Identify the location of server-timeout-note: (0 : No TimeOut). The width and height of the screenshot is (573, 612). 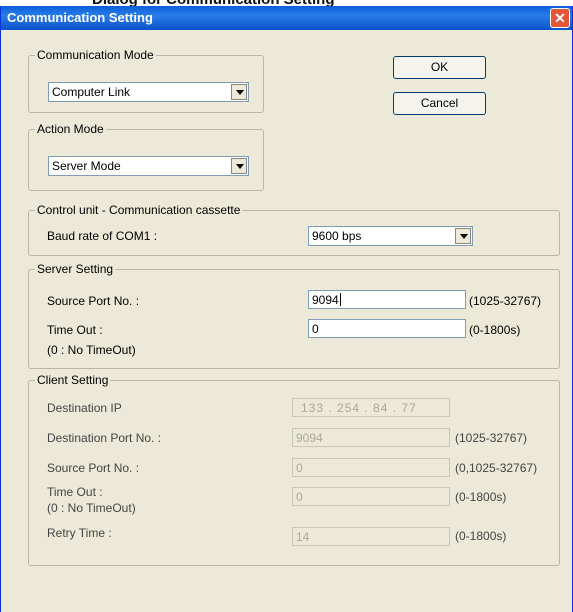
(91, 350).